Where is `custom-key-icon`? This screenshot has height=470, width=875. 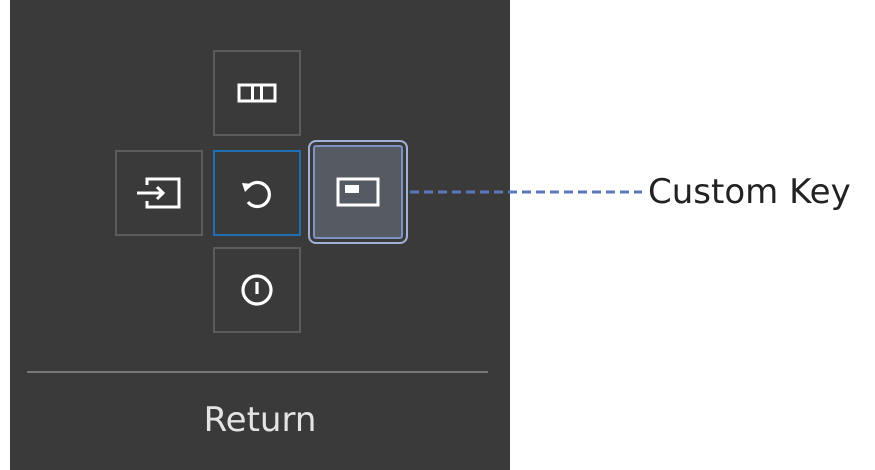 custom-key-icon is located at coordinates (358, 192).